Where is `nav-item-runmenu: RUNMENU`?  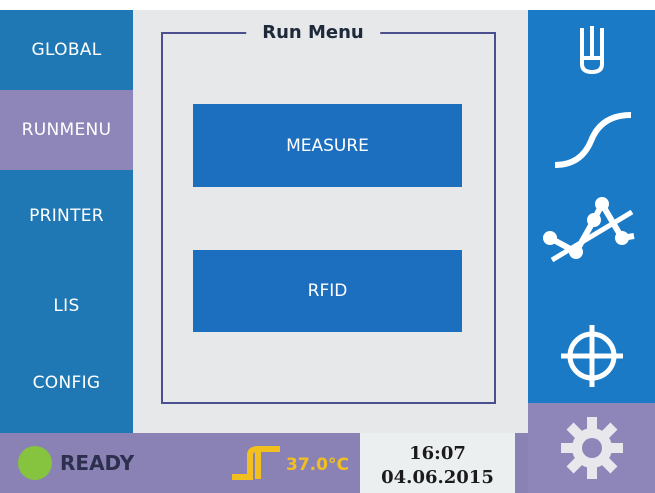
nav-item-runmenu: RUNMENU is located at coordinates (66, 130).